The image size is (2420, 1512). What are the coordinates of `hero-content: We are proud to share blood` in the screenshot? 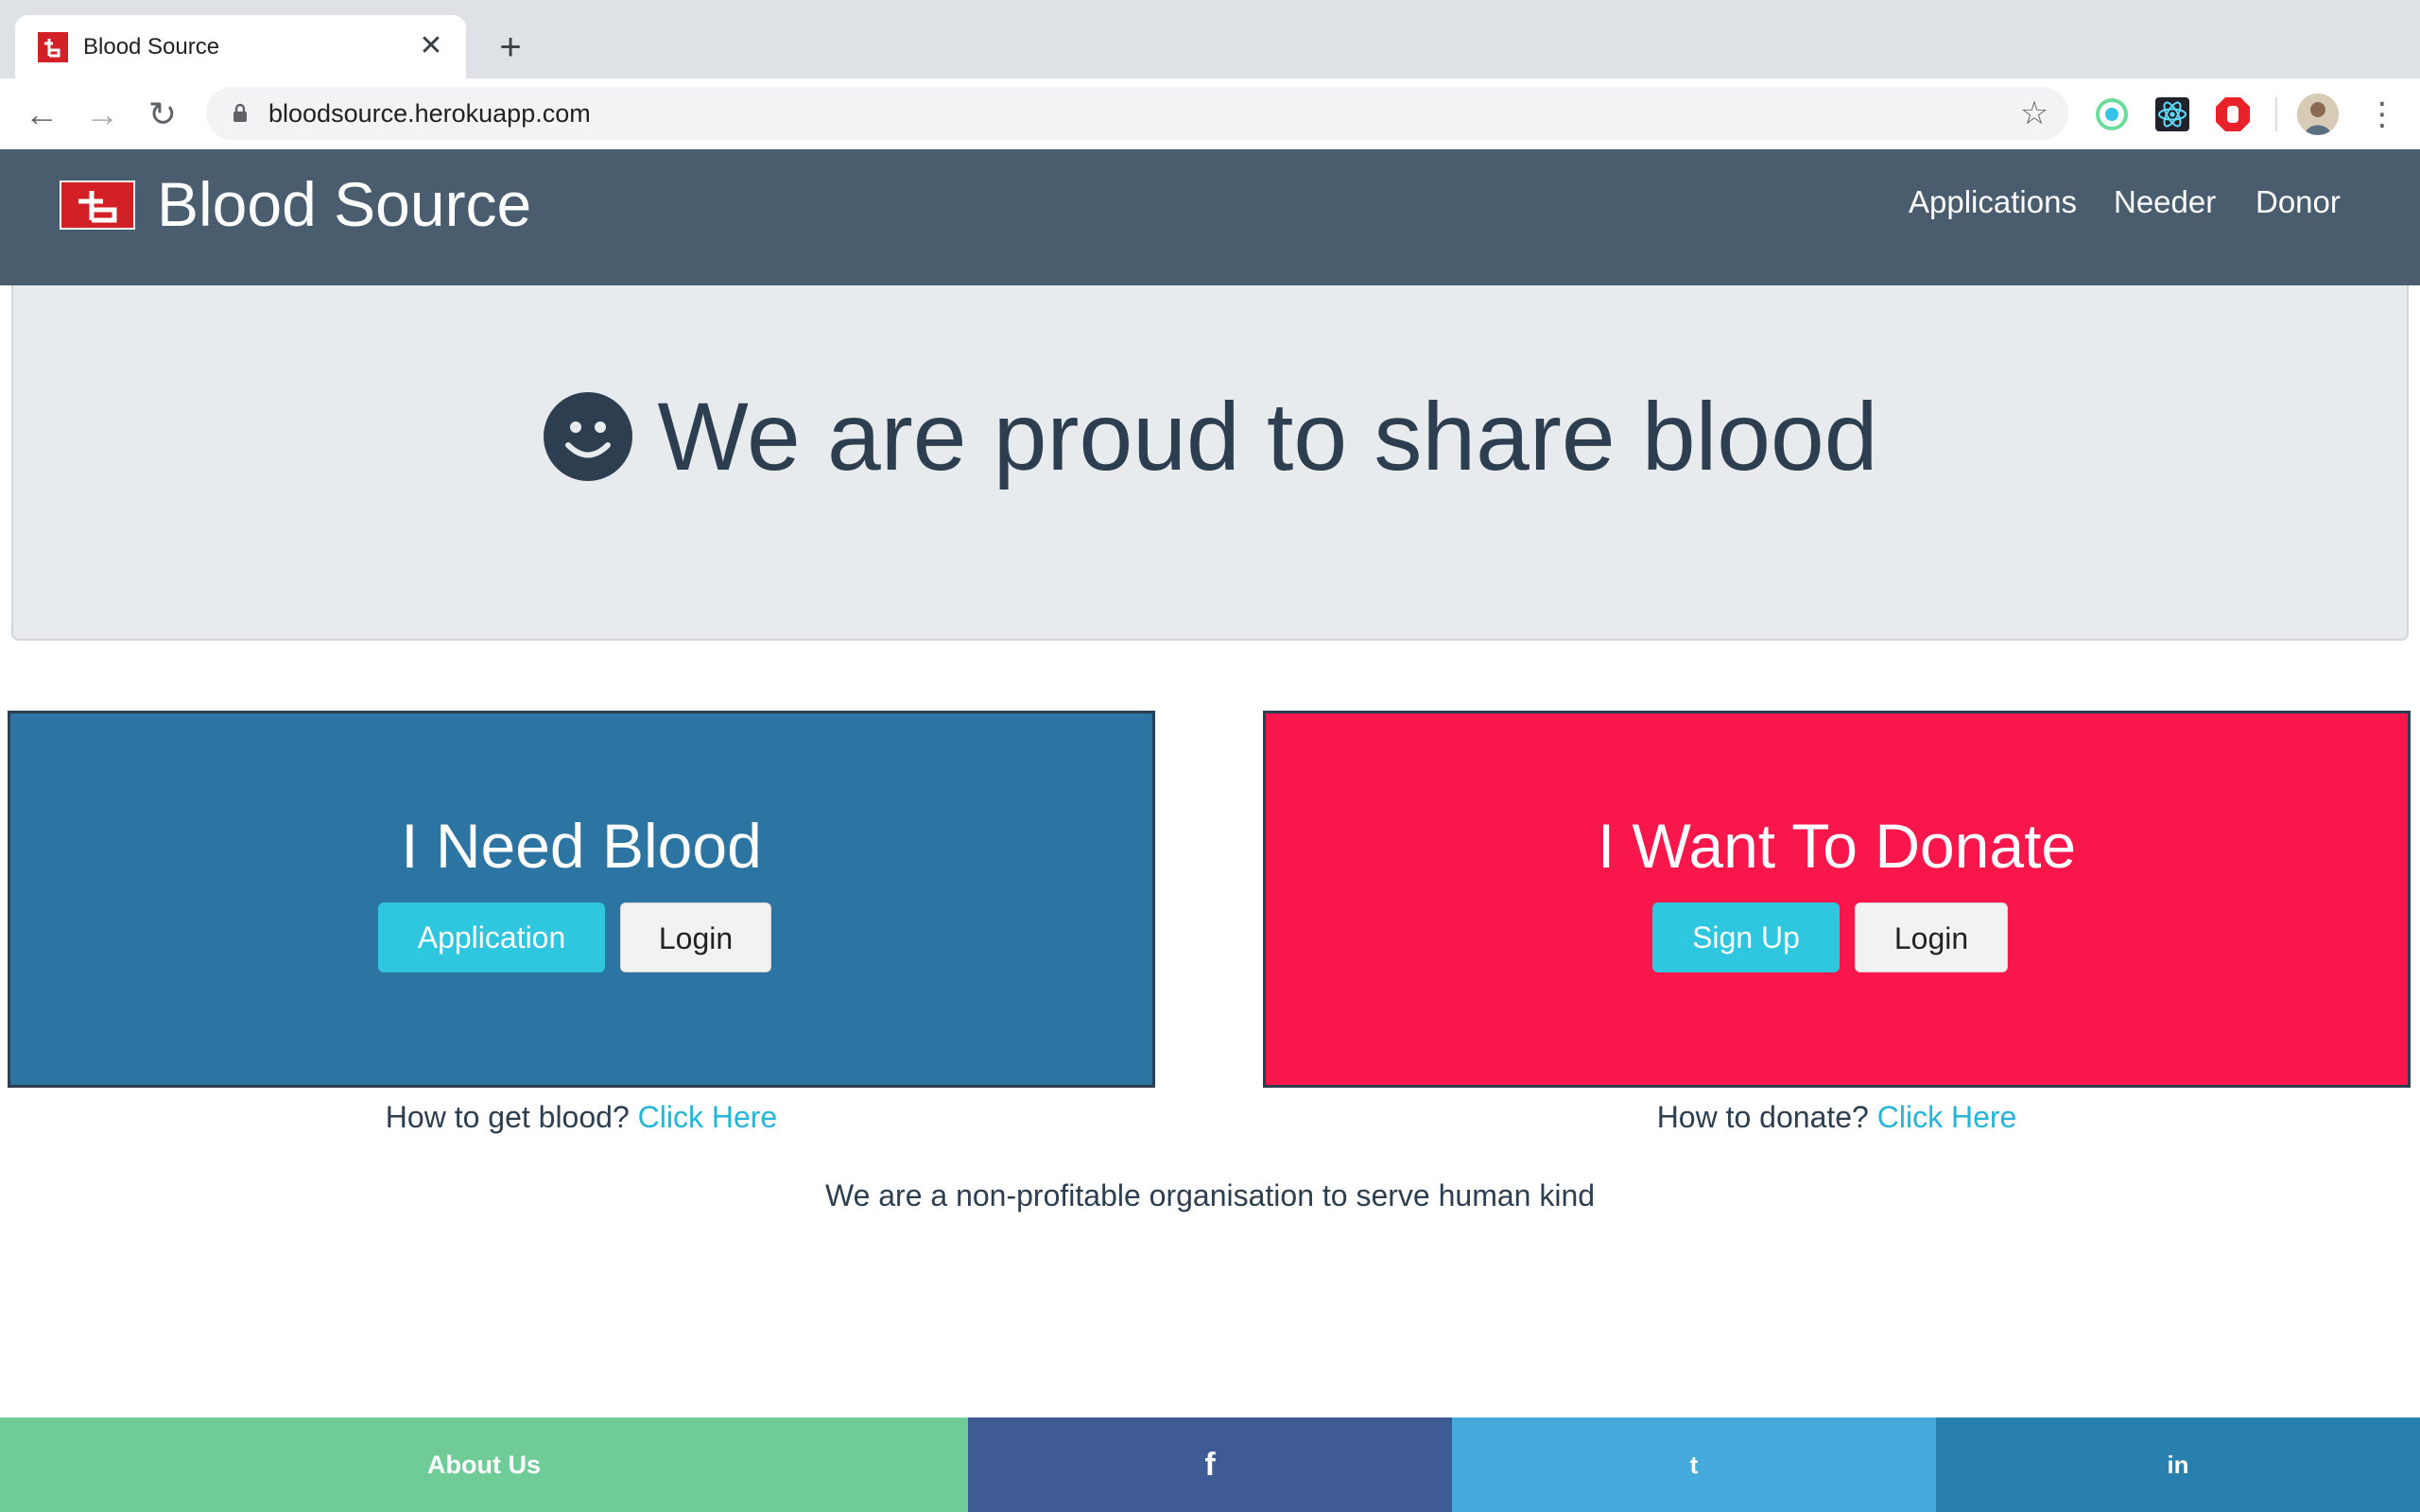 It's located at (1210, 436).